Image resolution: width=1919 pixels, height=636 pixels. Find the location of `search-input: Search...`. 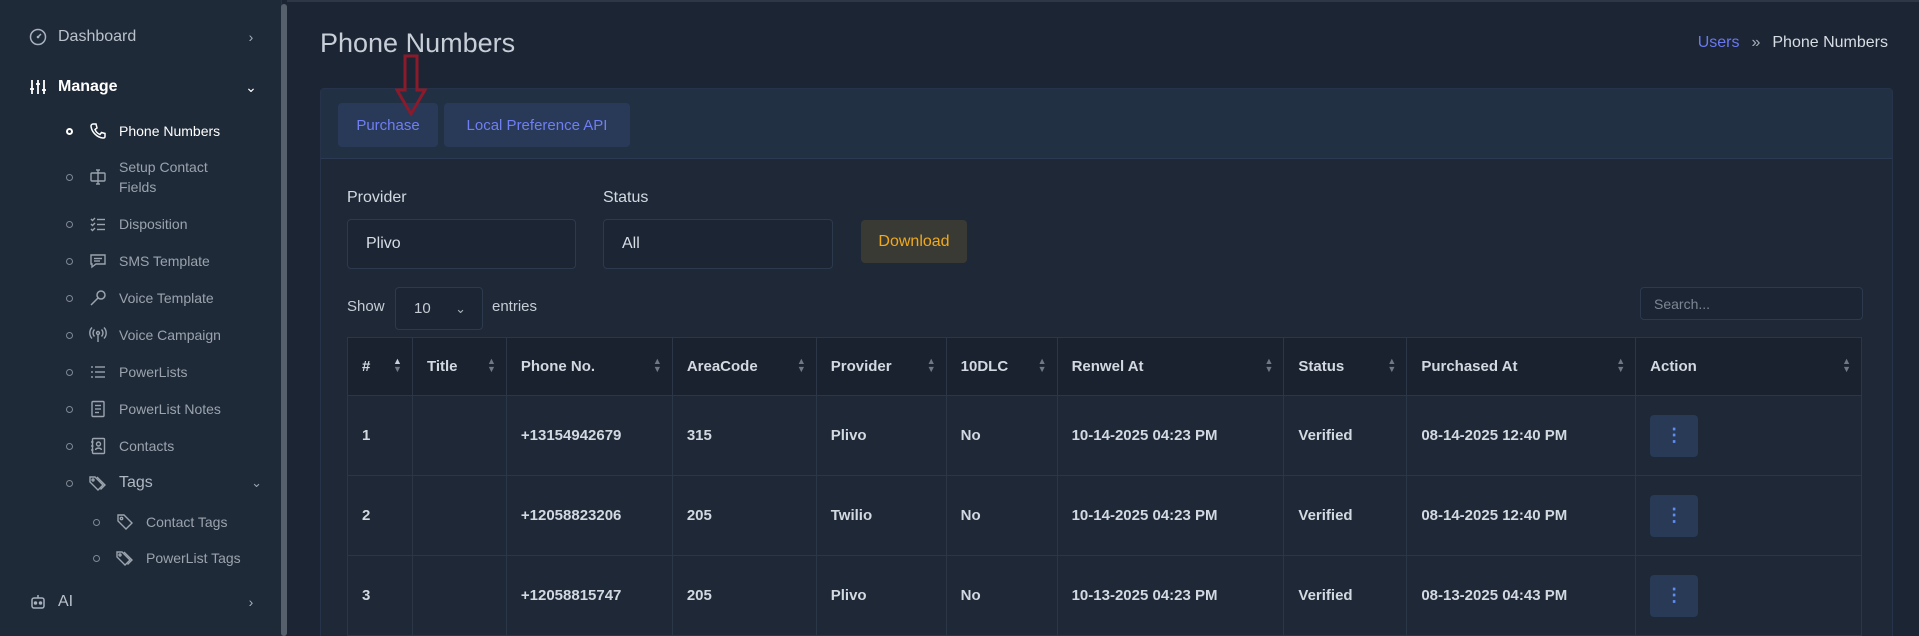

search-input: Search... is located at coordinates (1751, 303).